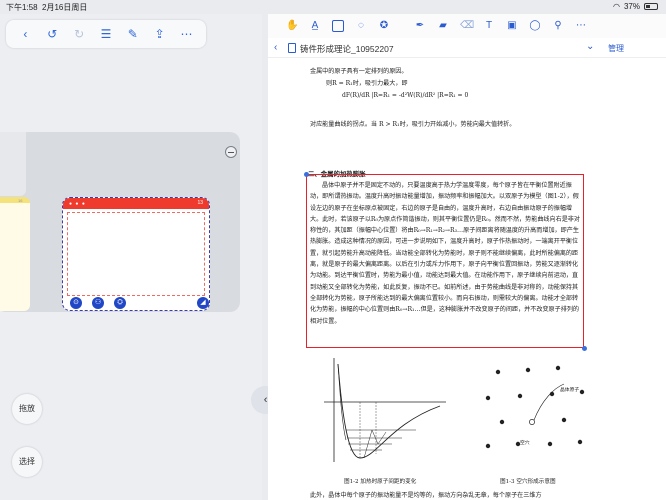  I want to click on pen-icon: ✒, so click(420, 26).